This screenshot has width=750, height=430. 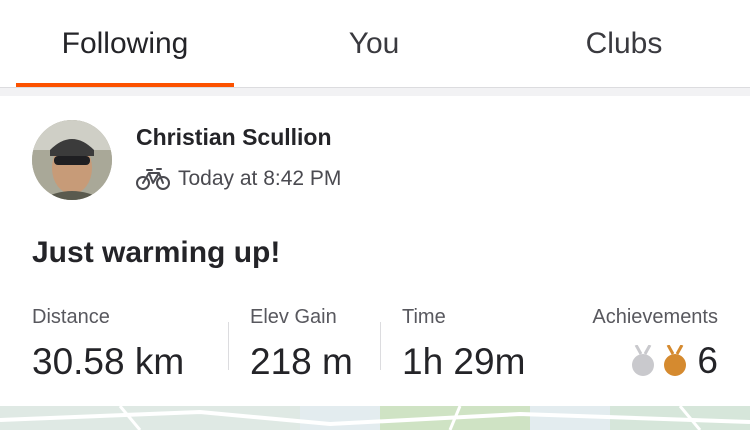 I want to click on stat-value: 218 m, so click(x=301, y=361).